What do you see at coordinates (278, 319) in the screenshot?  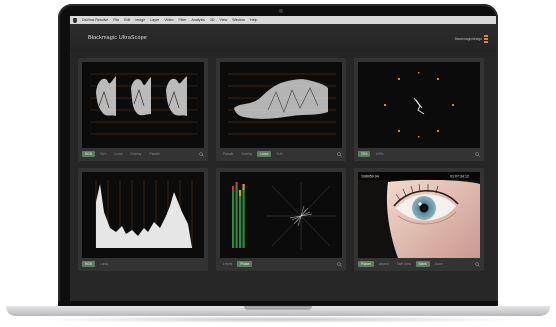 I see `laptop-shadow` at bounding box center [278, 319].